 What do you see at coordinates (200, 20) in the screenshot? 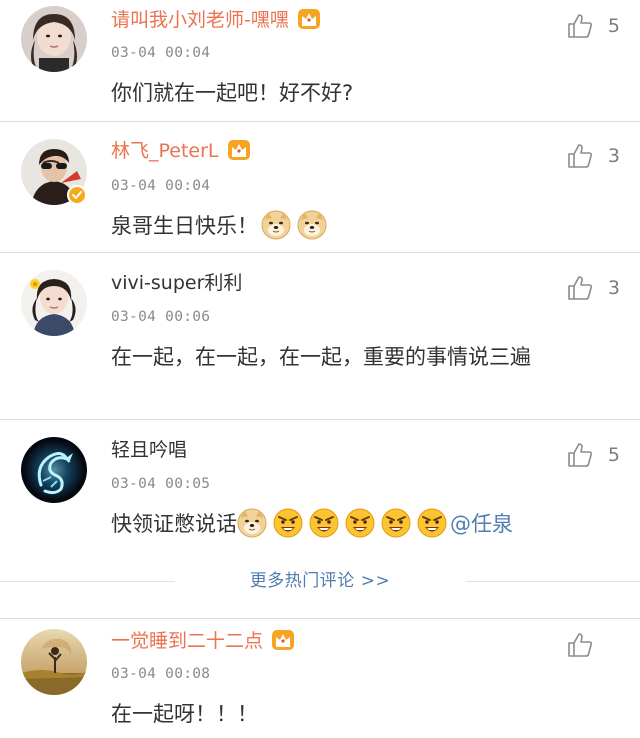
I see `username-text: 请叫我小刘老师-嘿嘿` at bounding box center [200, 20].